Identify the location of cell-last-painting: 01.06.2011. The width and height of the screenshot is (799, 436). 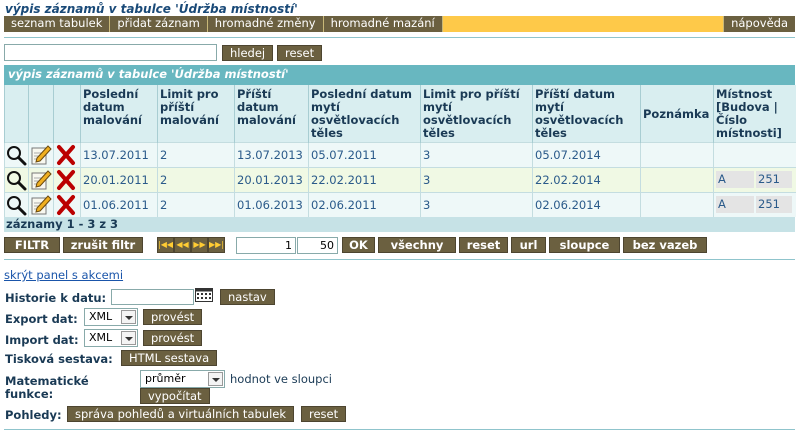
(119, 204).